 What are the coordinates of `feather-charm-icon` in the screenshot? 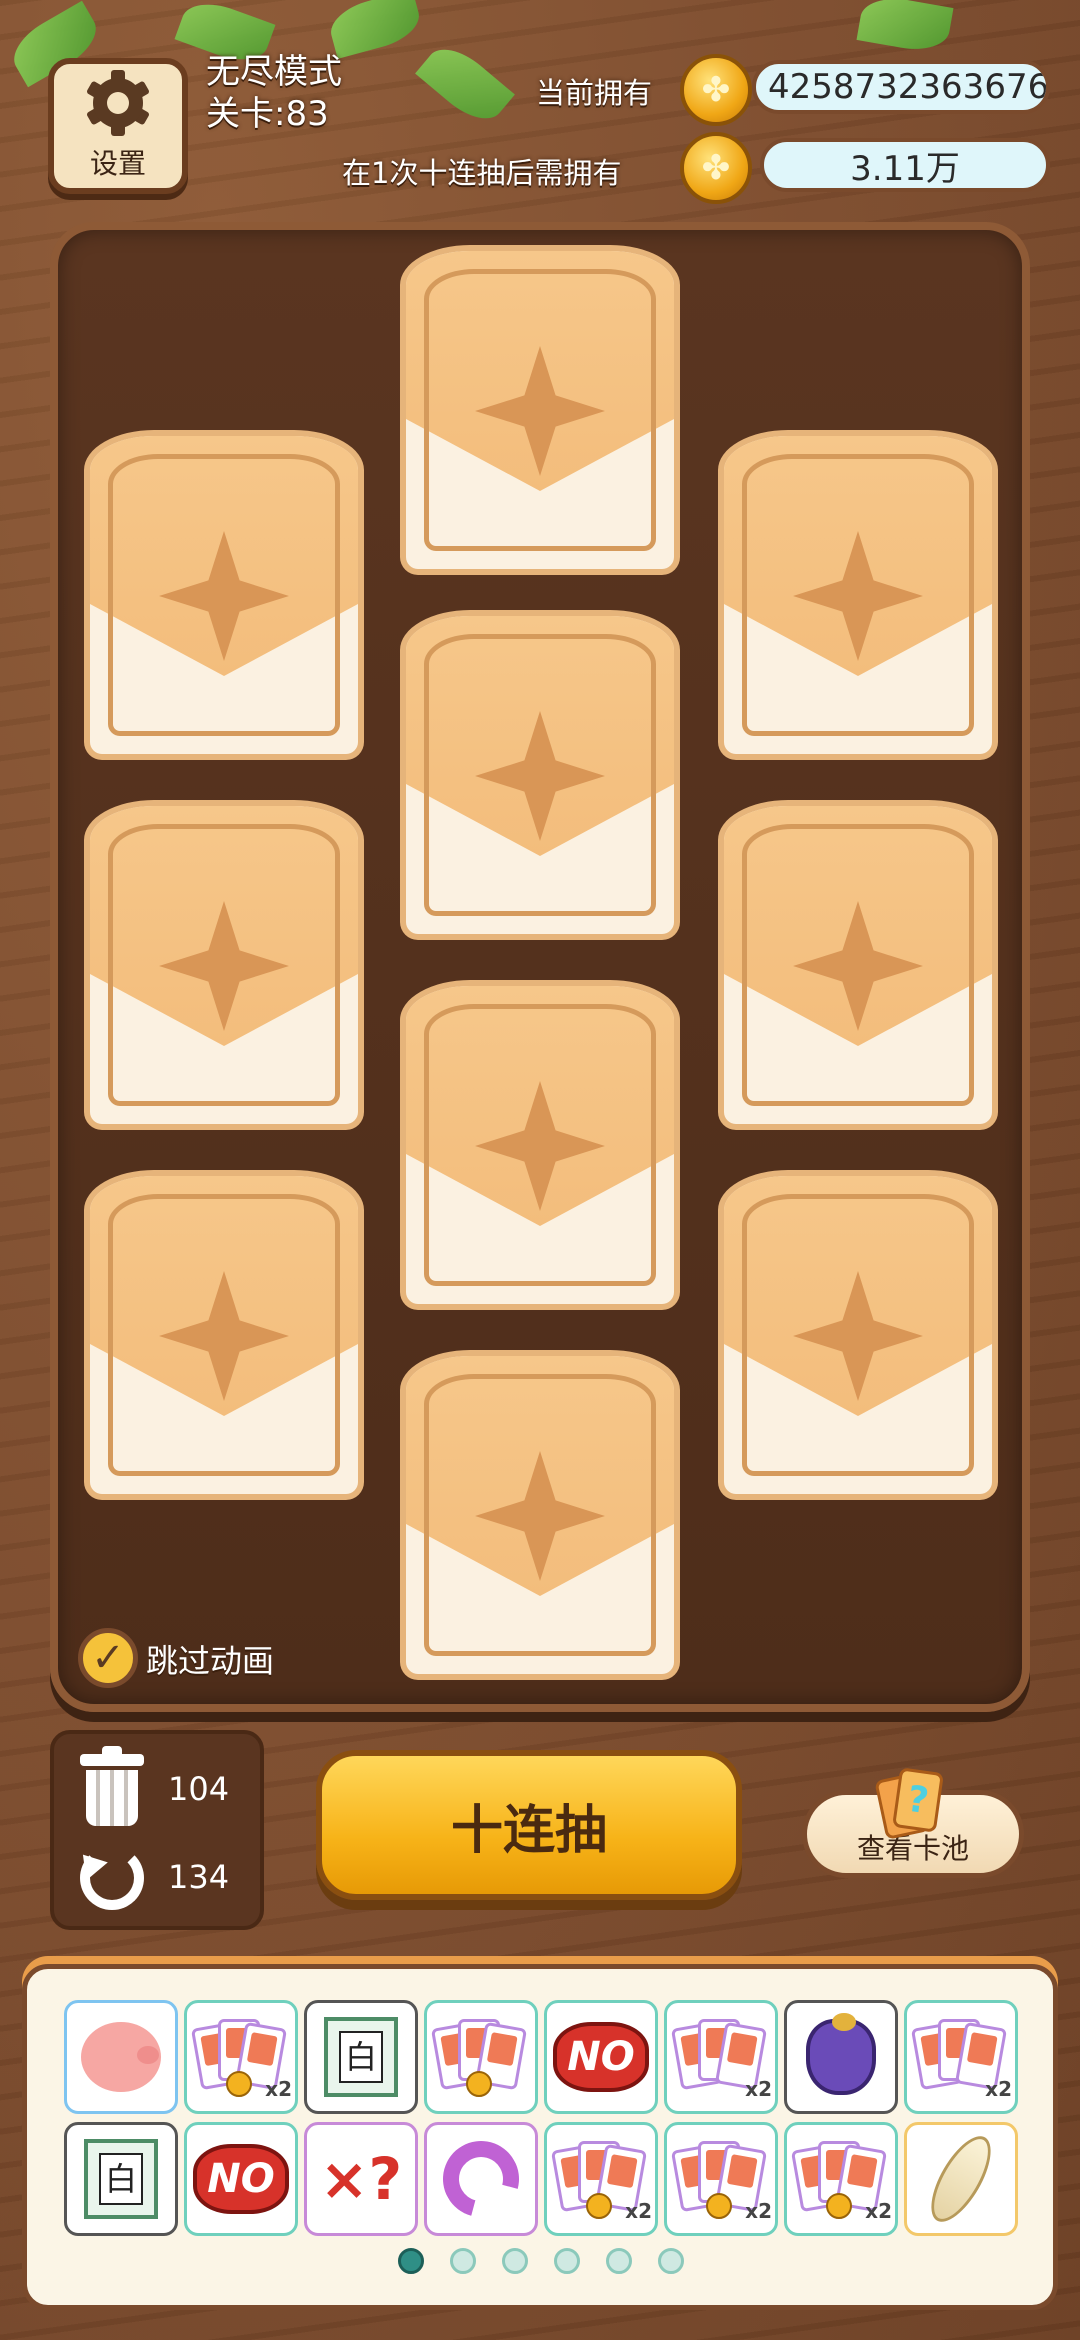 It's located at (961, 2179).